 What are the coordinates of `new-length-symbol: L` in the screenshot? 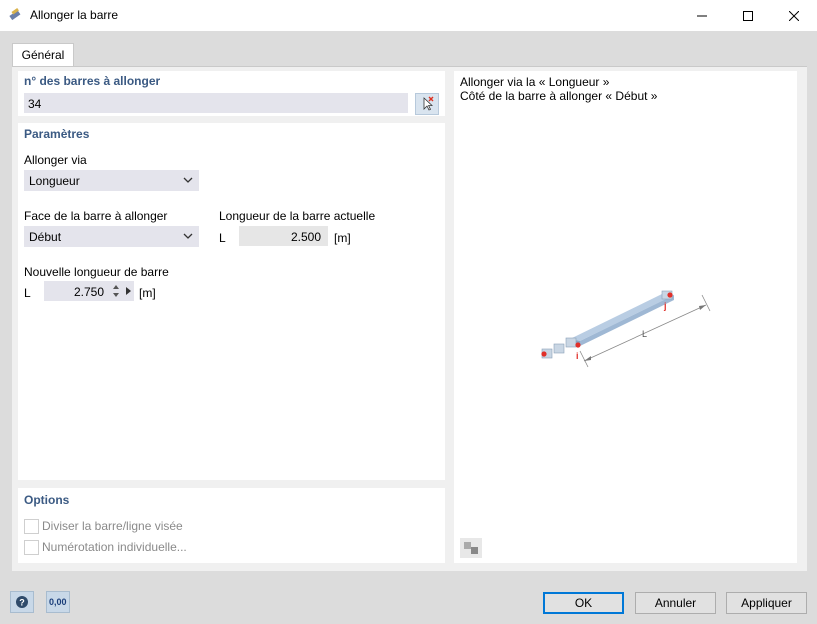 It's located at (27, 293).